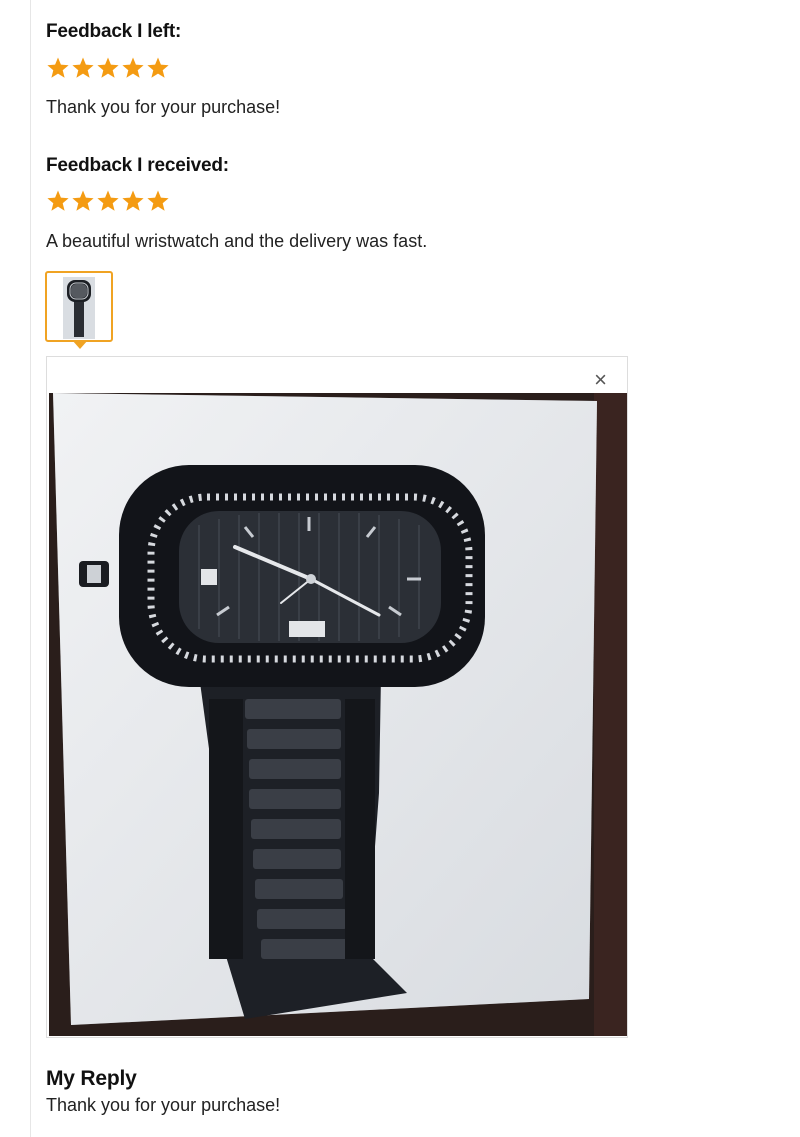 The width and height of the screenshot is (800, 1137). I want to click on feedback-left-stars, so click(108, 68).